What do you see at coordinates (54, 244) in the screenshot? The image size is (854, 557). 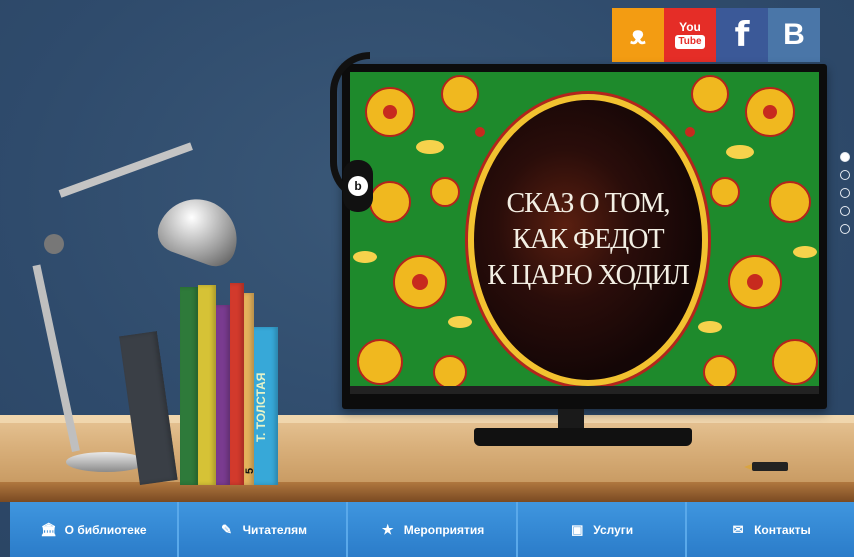 I see `lamp-joint` at bounding box center [54, 244].